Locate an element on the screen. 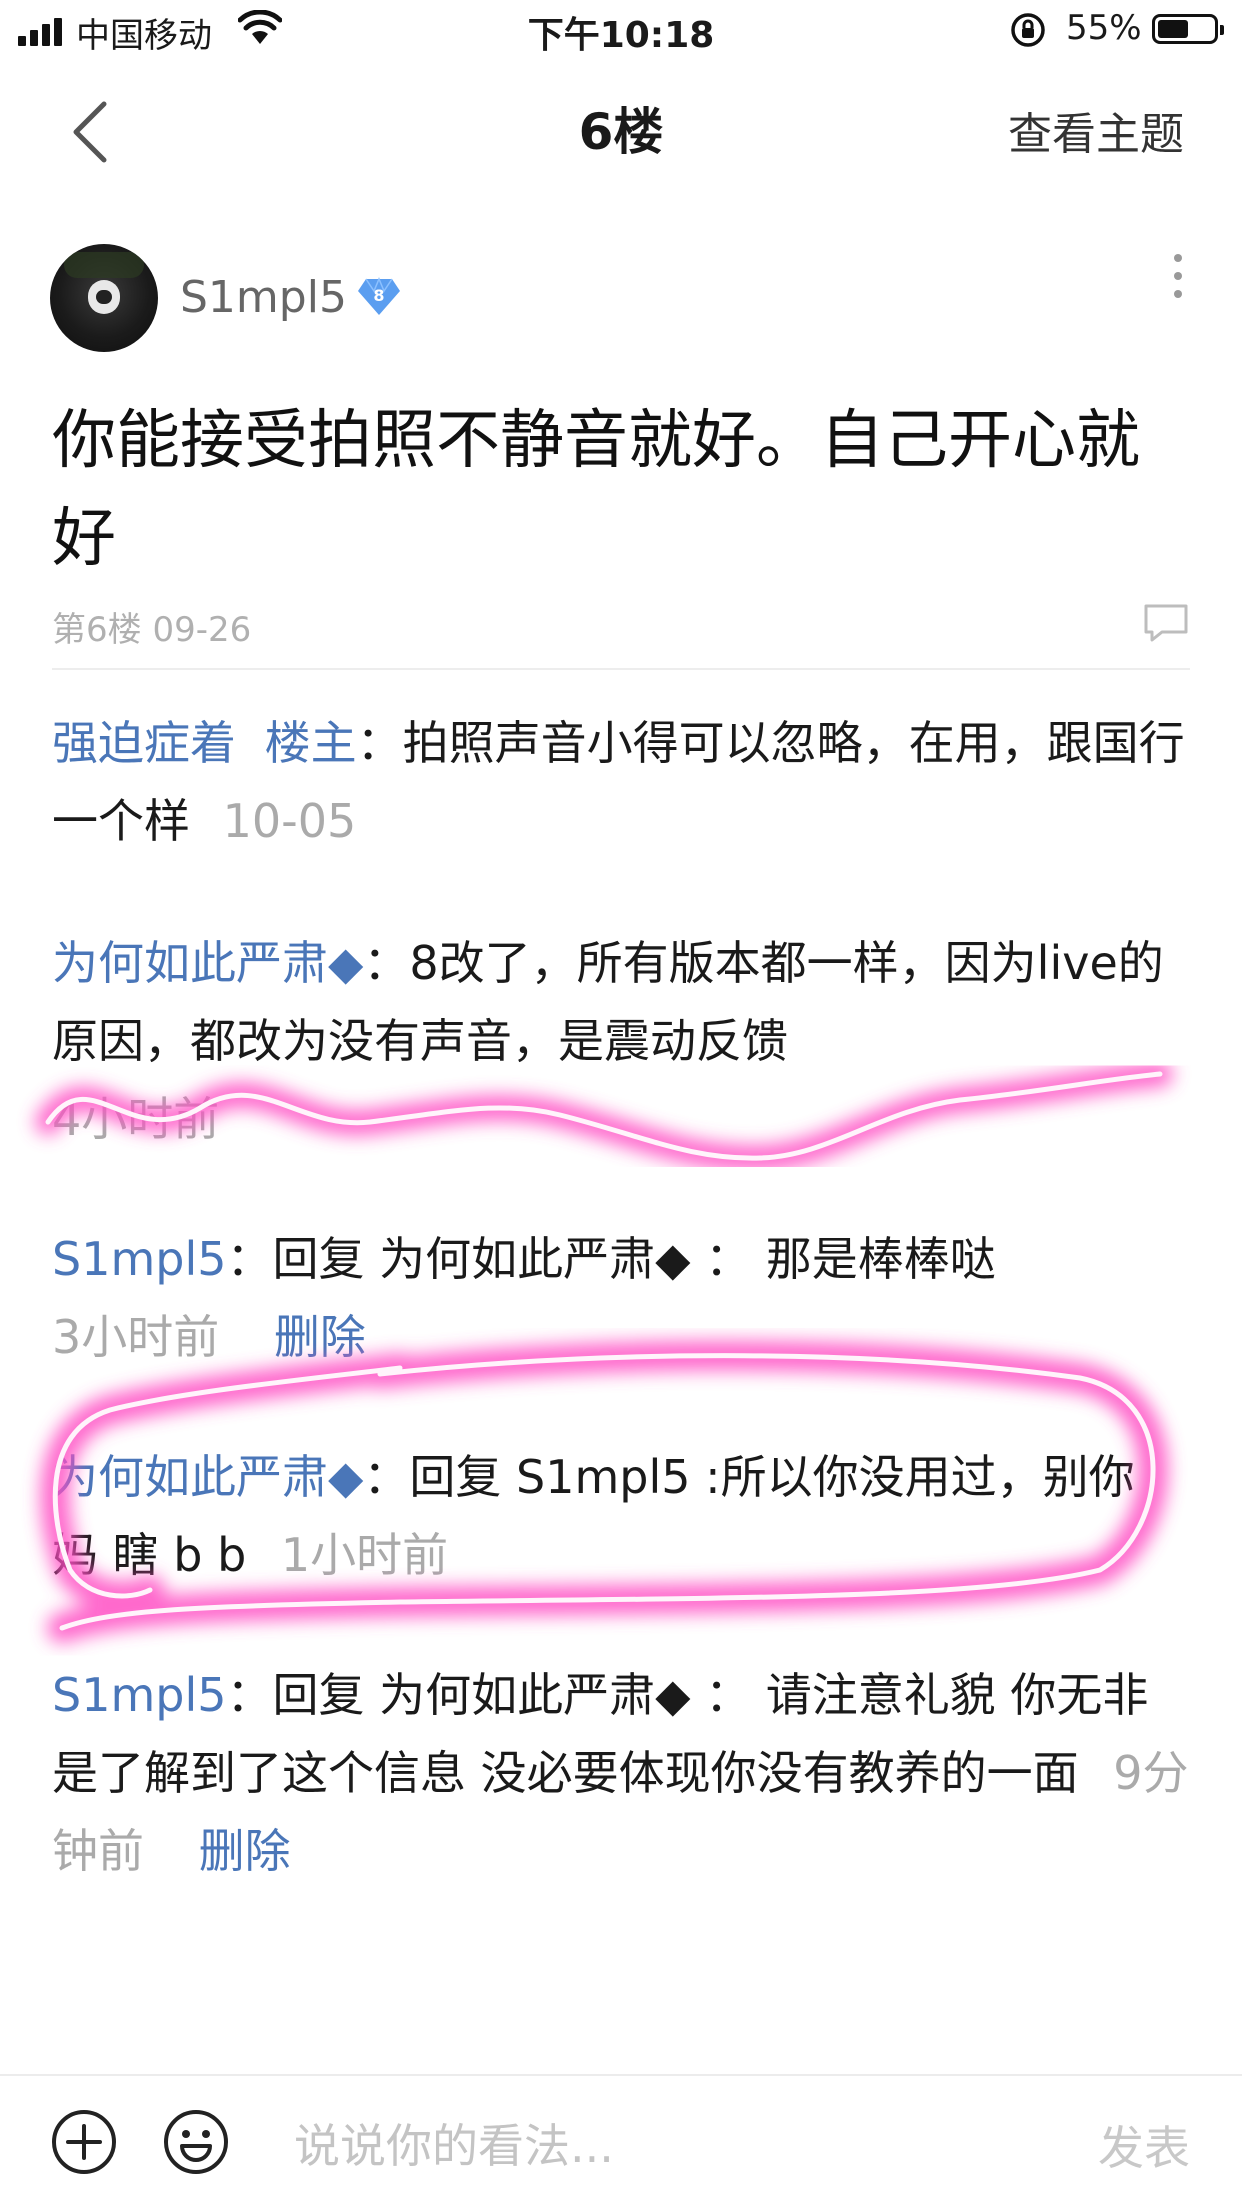 The height and width of the screenshot is (2208, 1242). comment-icon is located at coordinates (1166, 623).